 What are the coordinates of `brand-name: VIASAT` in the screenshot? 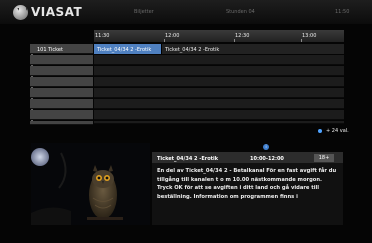 It's located at (57, 12).